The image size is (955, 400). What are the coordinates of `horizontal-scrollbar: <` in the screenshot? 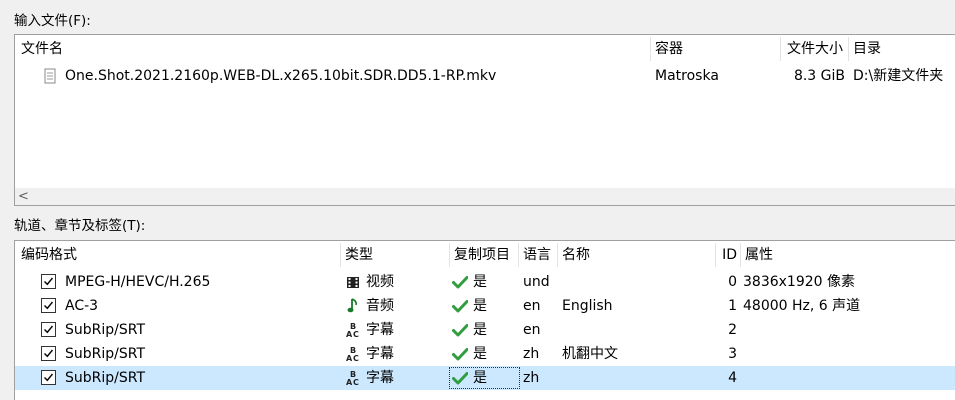 It's located at (485, 196).